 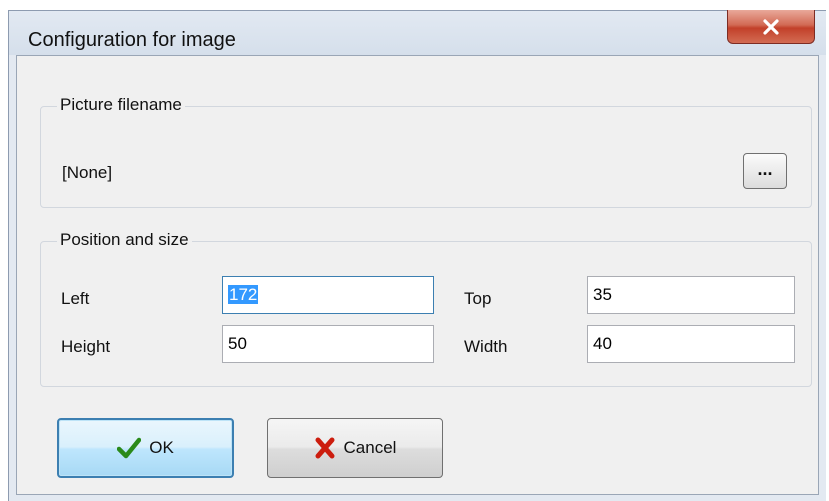 What do you see at coordinates (124, 240) in the screenshot?
I see `position-size-group-title: Position and size` at bounding box center [124, 240].